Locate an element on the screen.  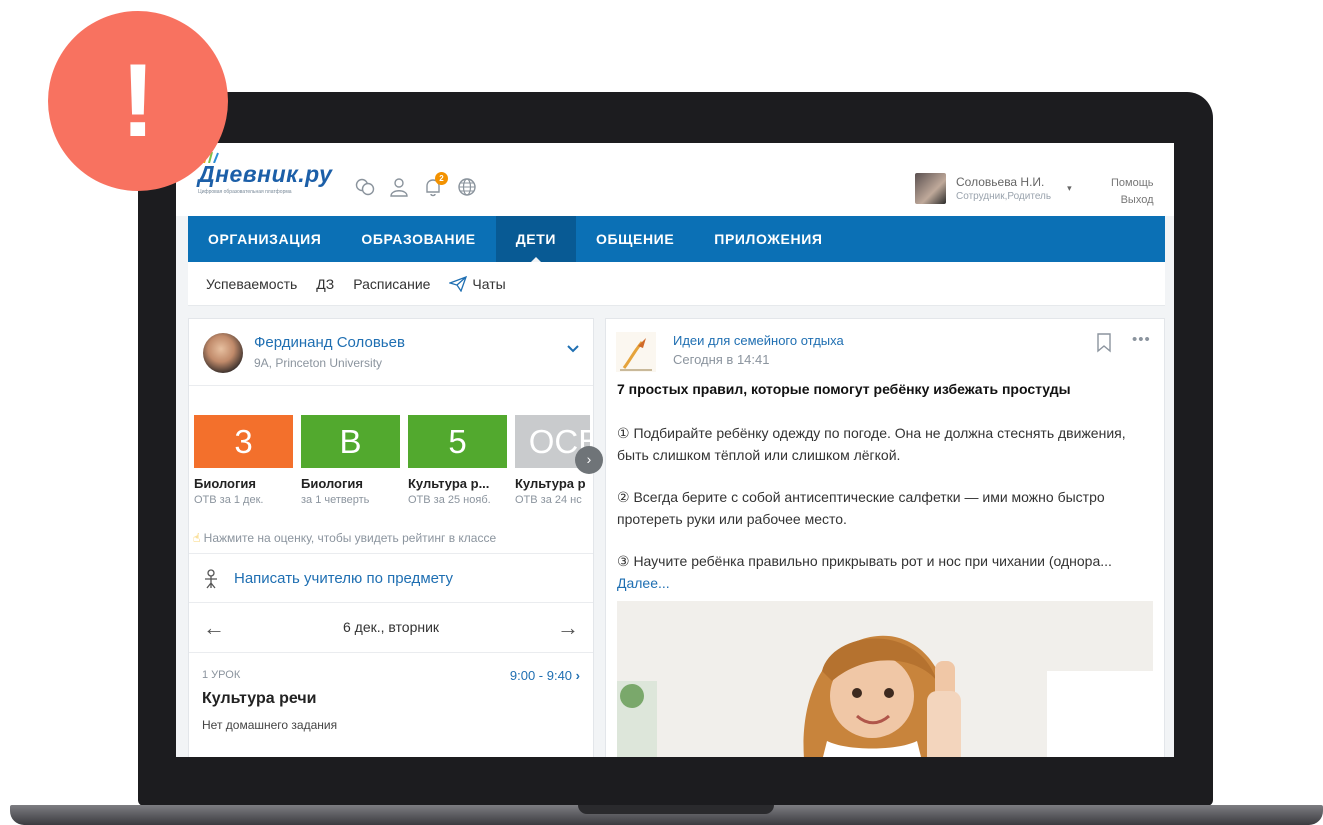
help-link: Помощь is located at coordinates (1132, 183).